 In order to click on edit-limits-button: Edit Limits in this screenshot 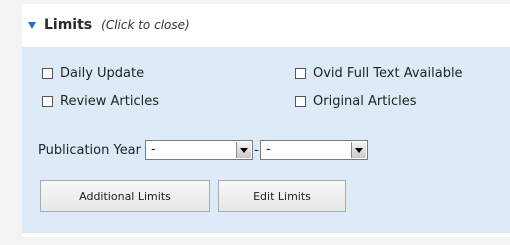, I will do `click(282, 196)`.